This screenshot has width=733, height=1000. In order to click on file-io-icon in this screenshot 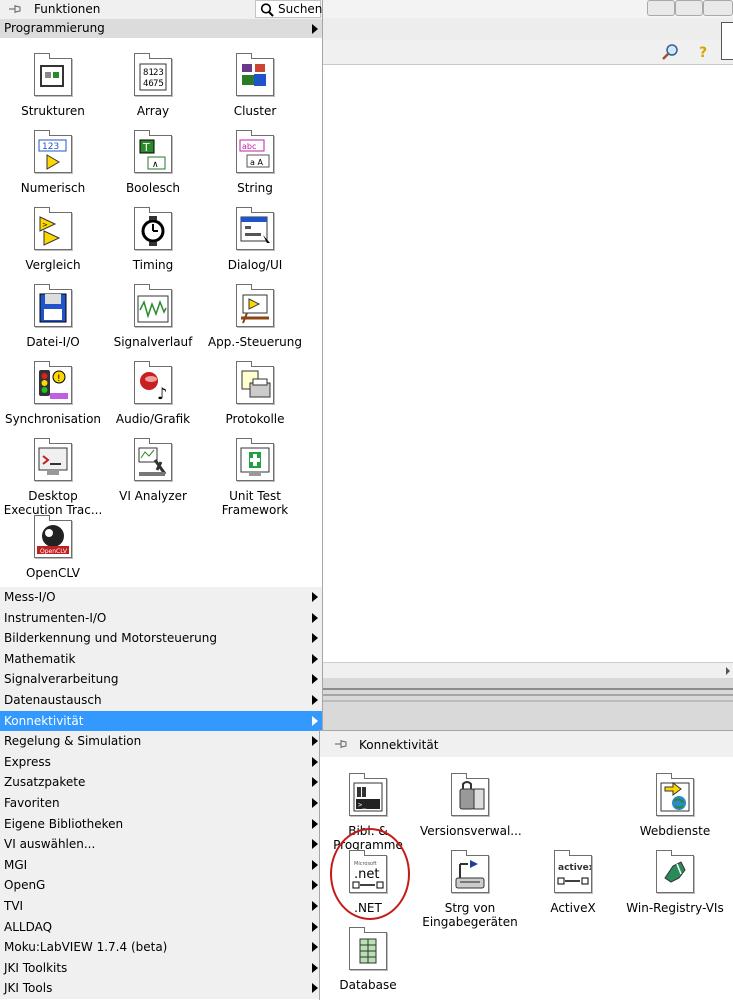, I will do `click(53, 305)`.